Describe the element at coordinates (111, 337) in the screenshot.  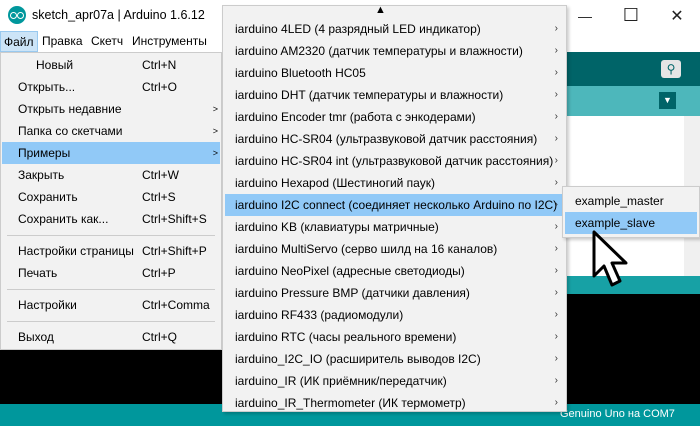
I see `menu-item-quit: Выход Ctrl+Q` at that location.